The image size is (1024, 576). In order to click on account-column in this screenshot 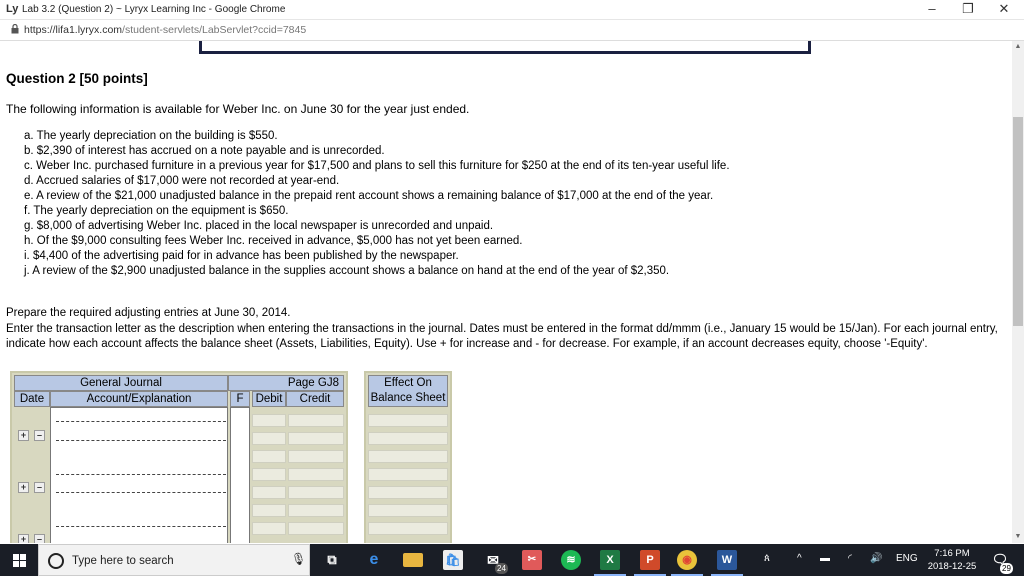, I will do `click(139, 475)`.